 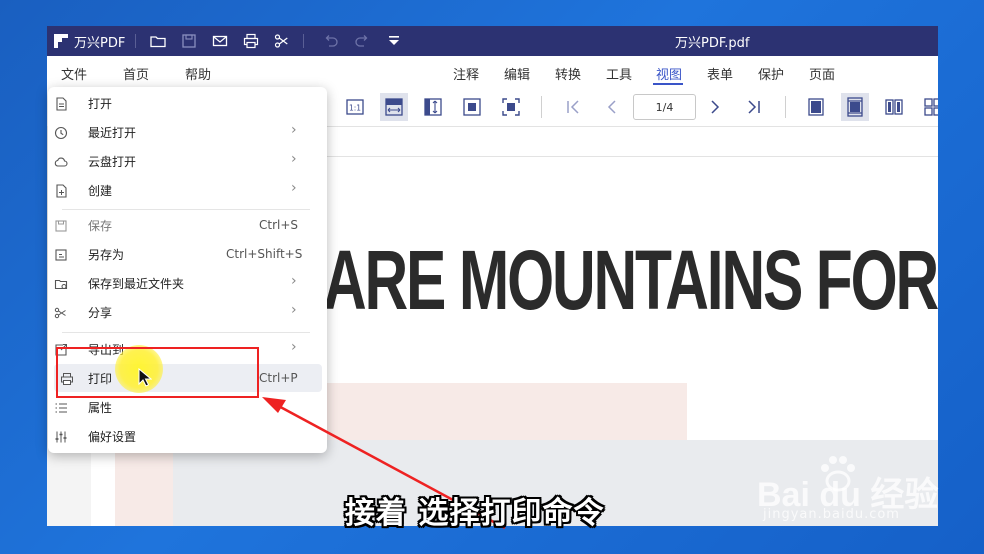 I want to click on watermark-paw-icon, so click(x=838, y=474).